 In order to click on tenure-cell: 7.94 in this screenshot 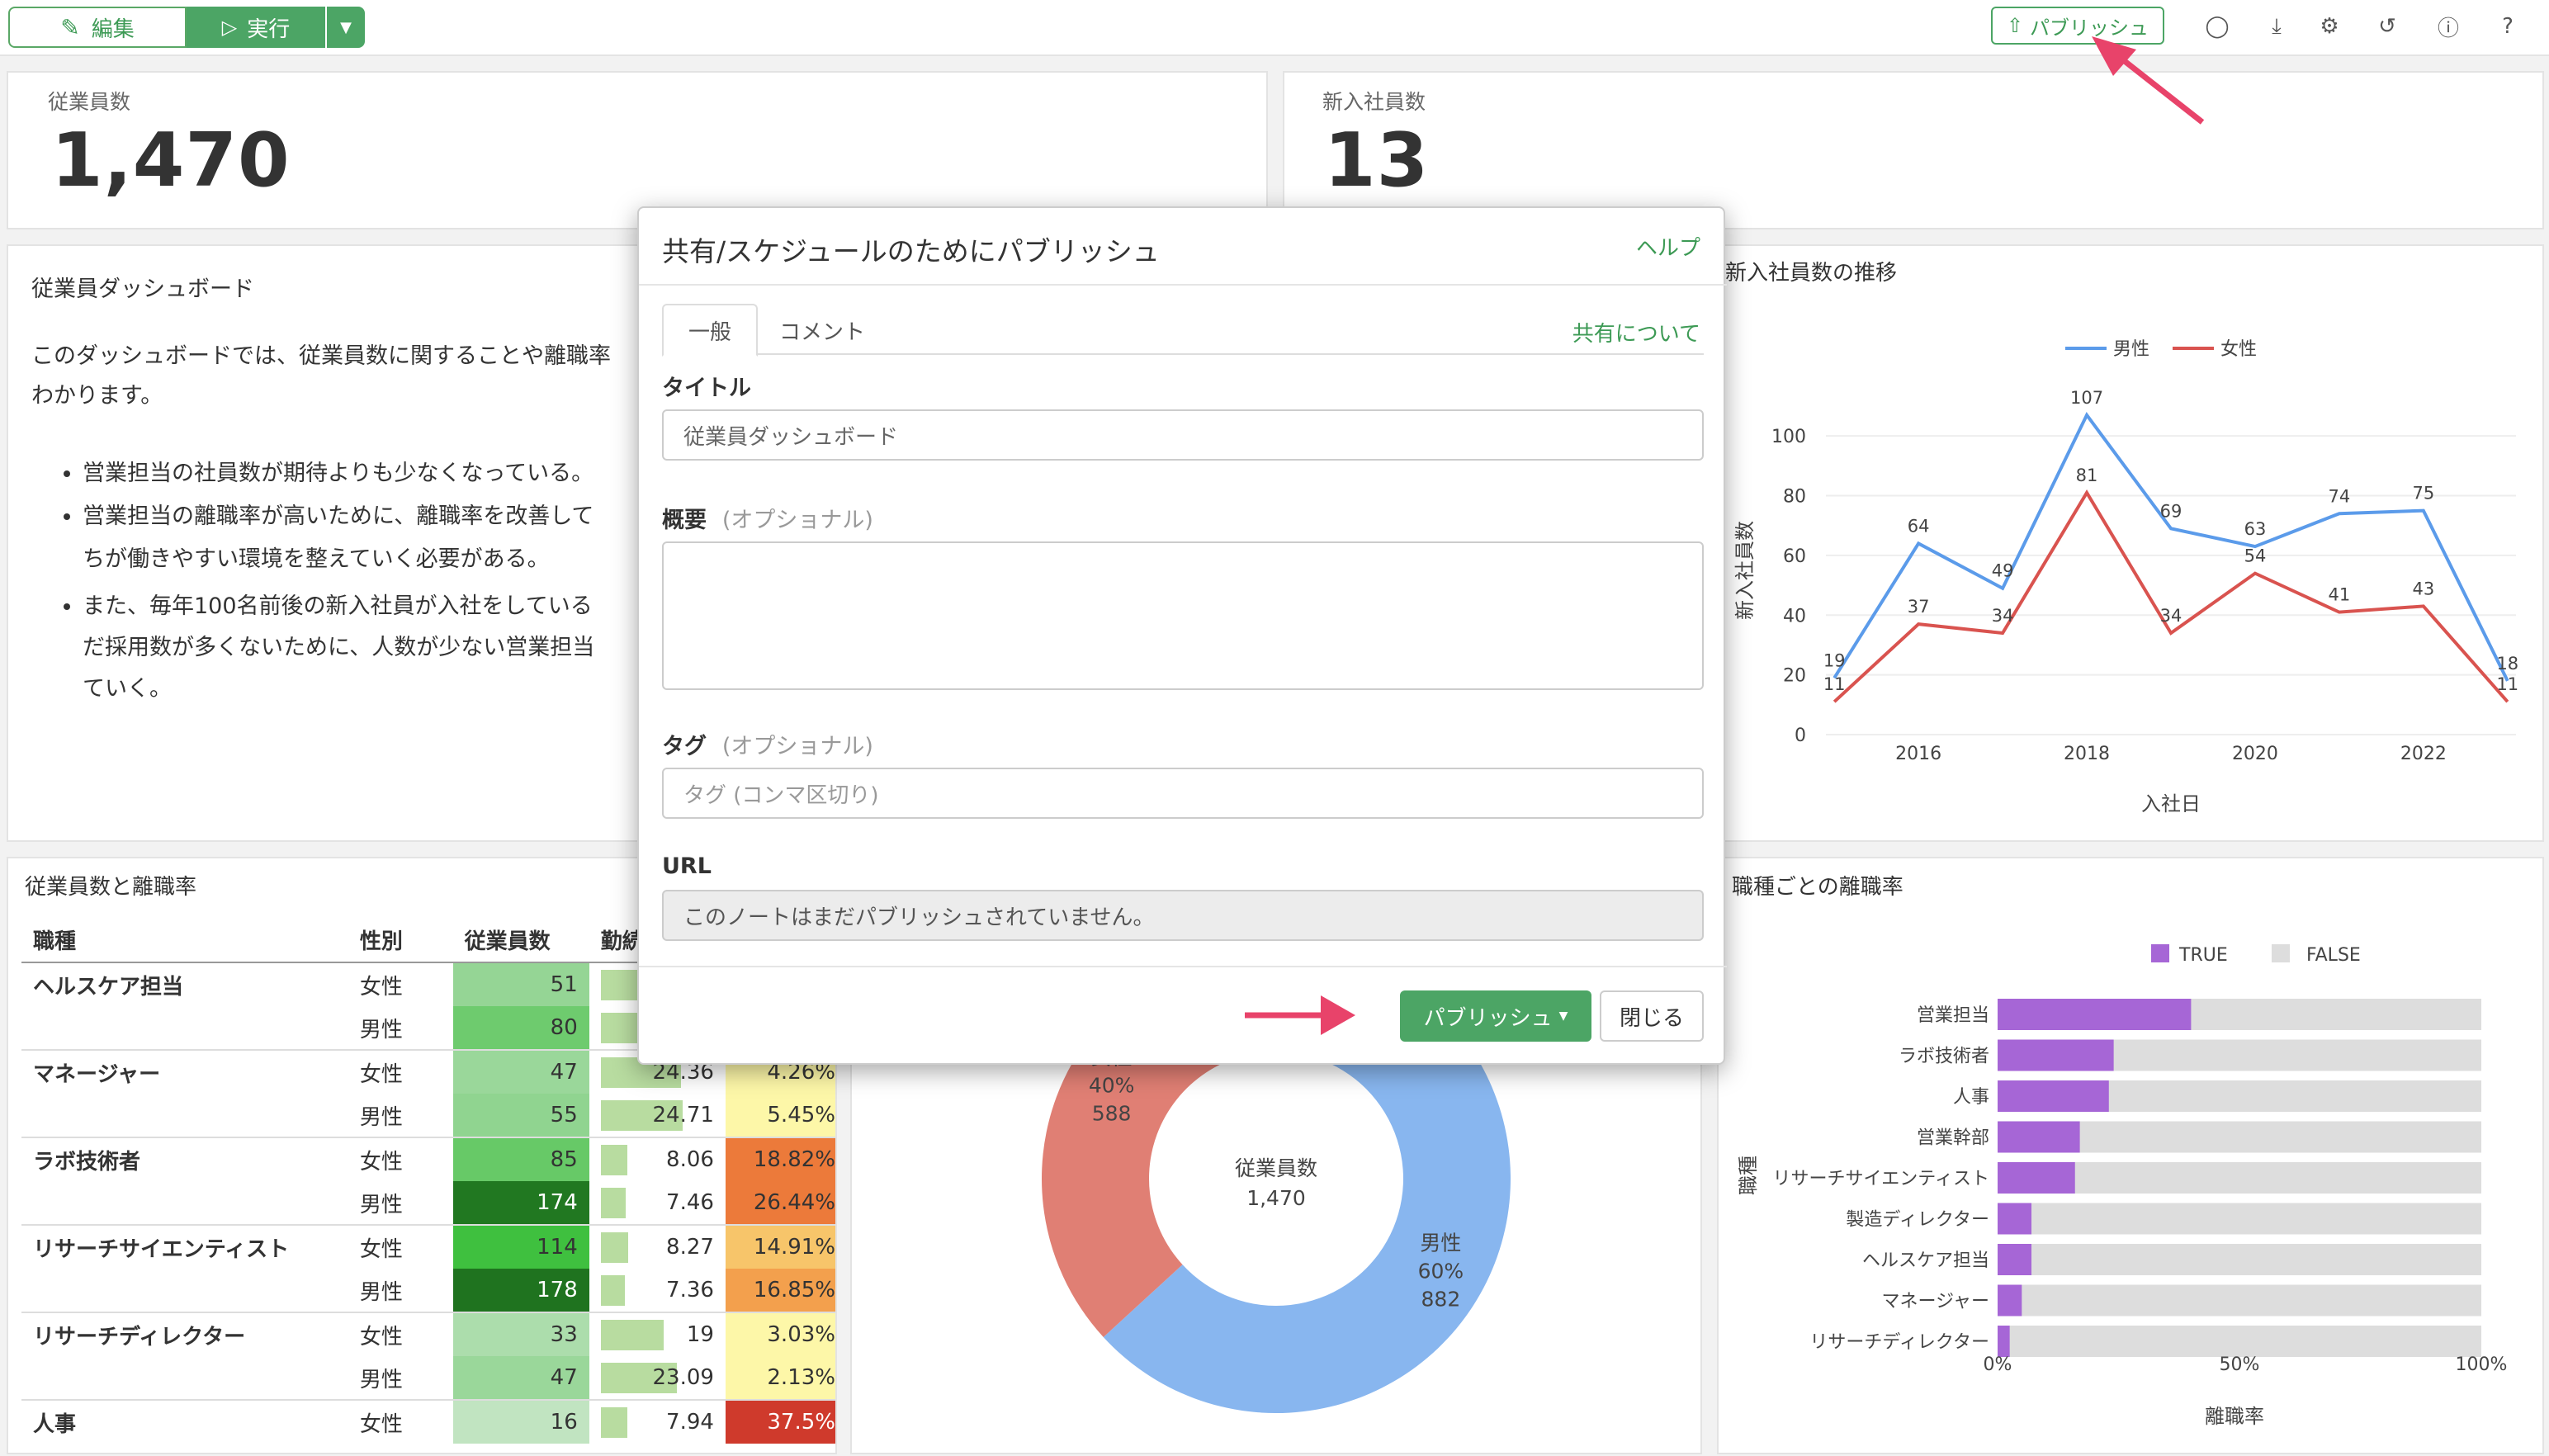, I will do `click(657, 1422)`.